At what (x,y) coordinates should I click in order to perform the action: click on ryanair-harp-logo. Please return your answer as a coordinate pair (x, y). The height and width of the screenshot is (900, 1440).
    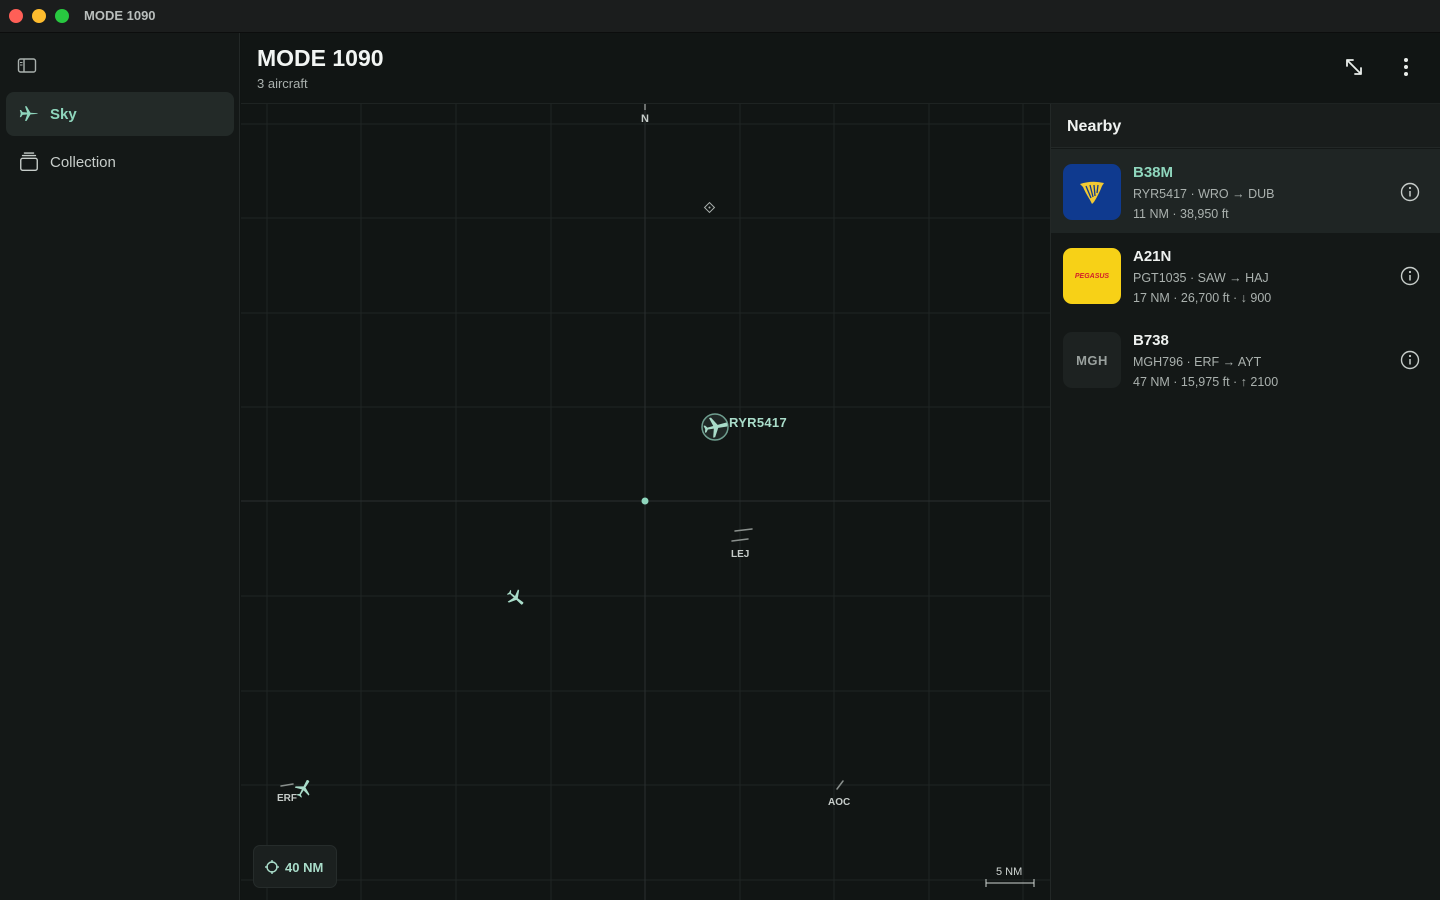
    Looking at the image, I should click on (1092, 192).